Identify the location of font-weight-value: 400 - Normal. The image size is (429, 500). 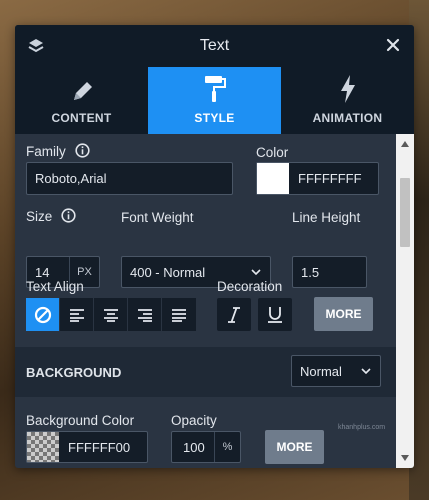
(168, 272).